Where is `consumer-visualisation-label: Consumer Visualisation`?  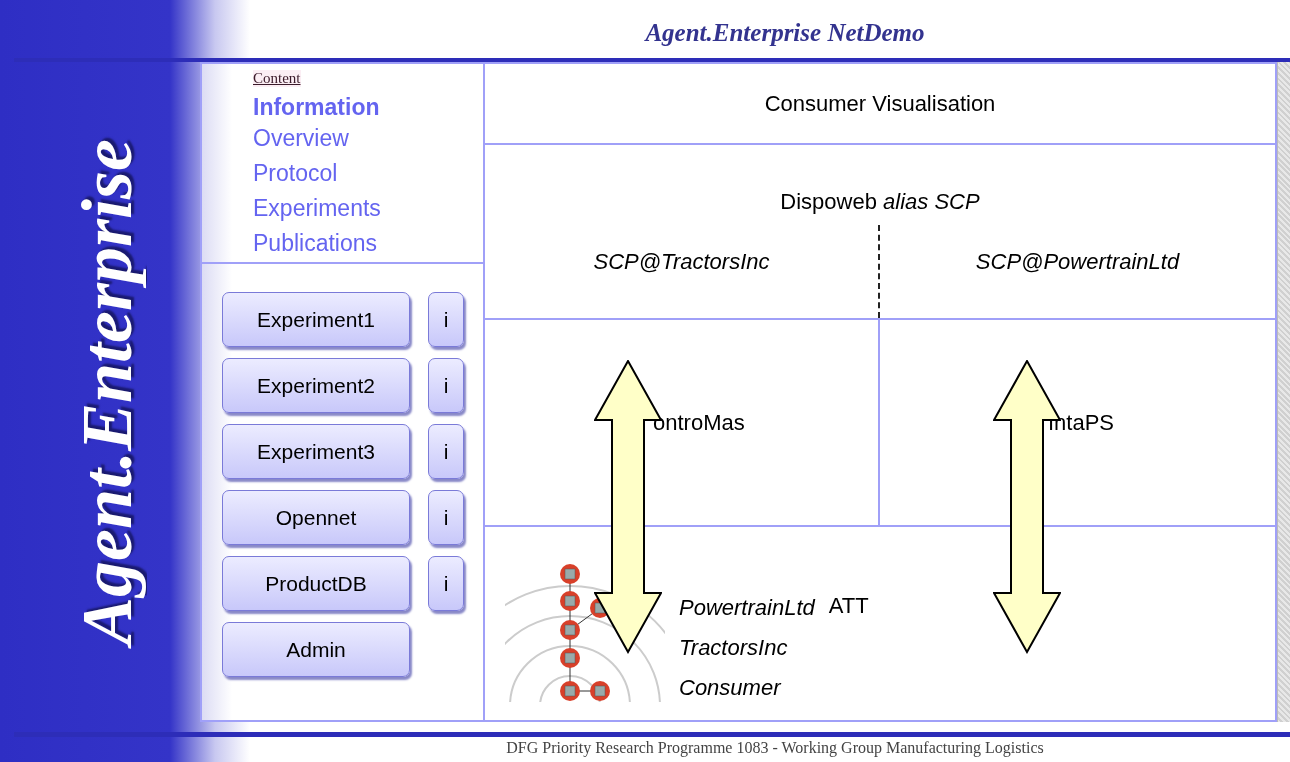 consumer-visualisation-label: Consumer Visualisation is located at coordinates (880, 103).